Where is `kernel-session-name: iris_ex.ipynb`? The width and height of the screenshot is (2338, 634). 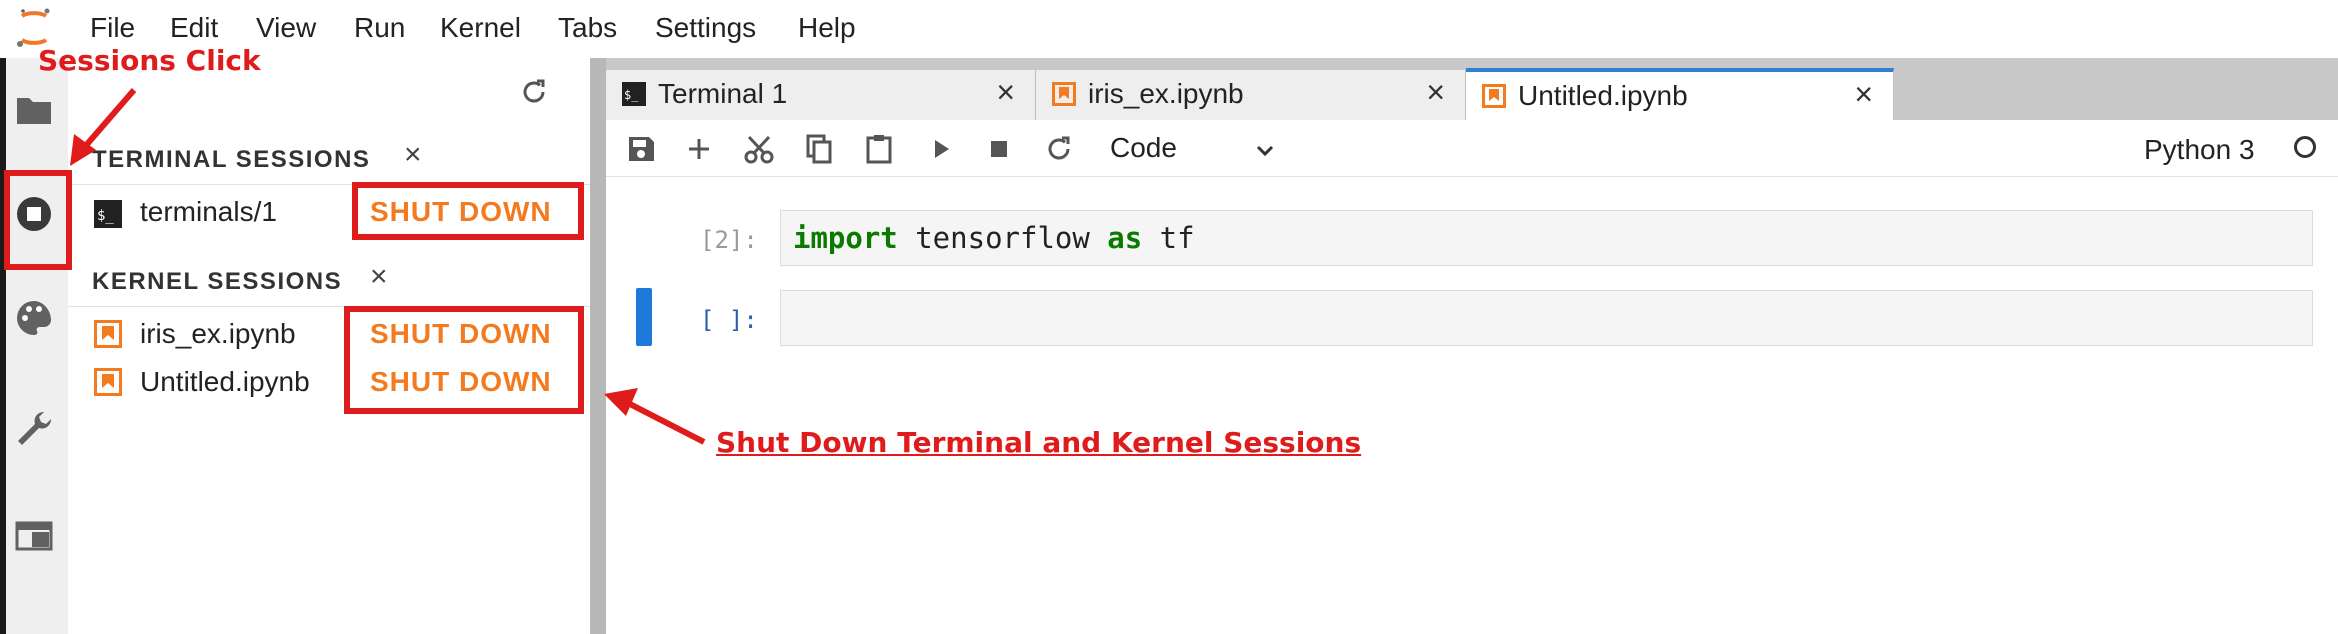
kernel-session-name: iris_ex.ipynb is located at coordinates (218, 334).